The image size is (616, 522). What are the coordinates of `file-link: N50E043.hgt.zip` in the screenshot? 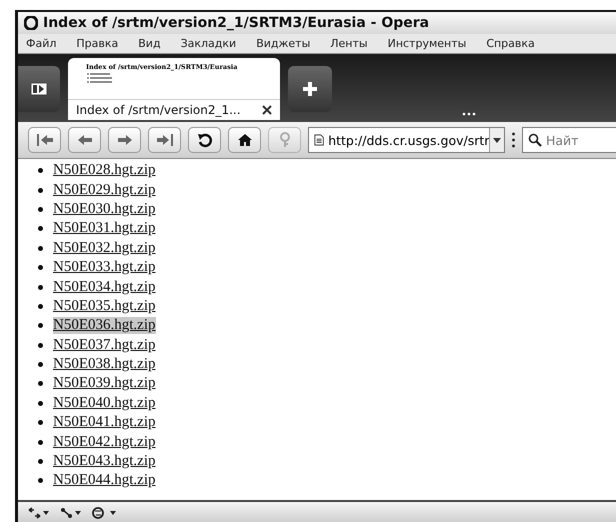 It's located at (104, 461).